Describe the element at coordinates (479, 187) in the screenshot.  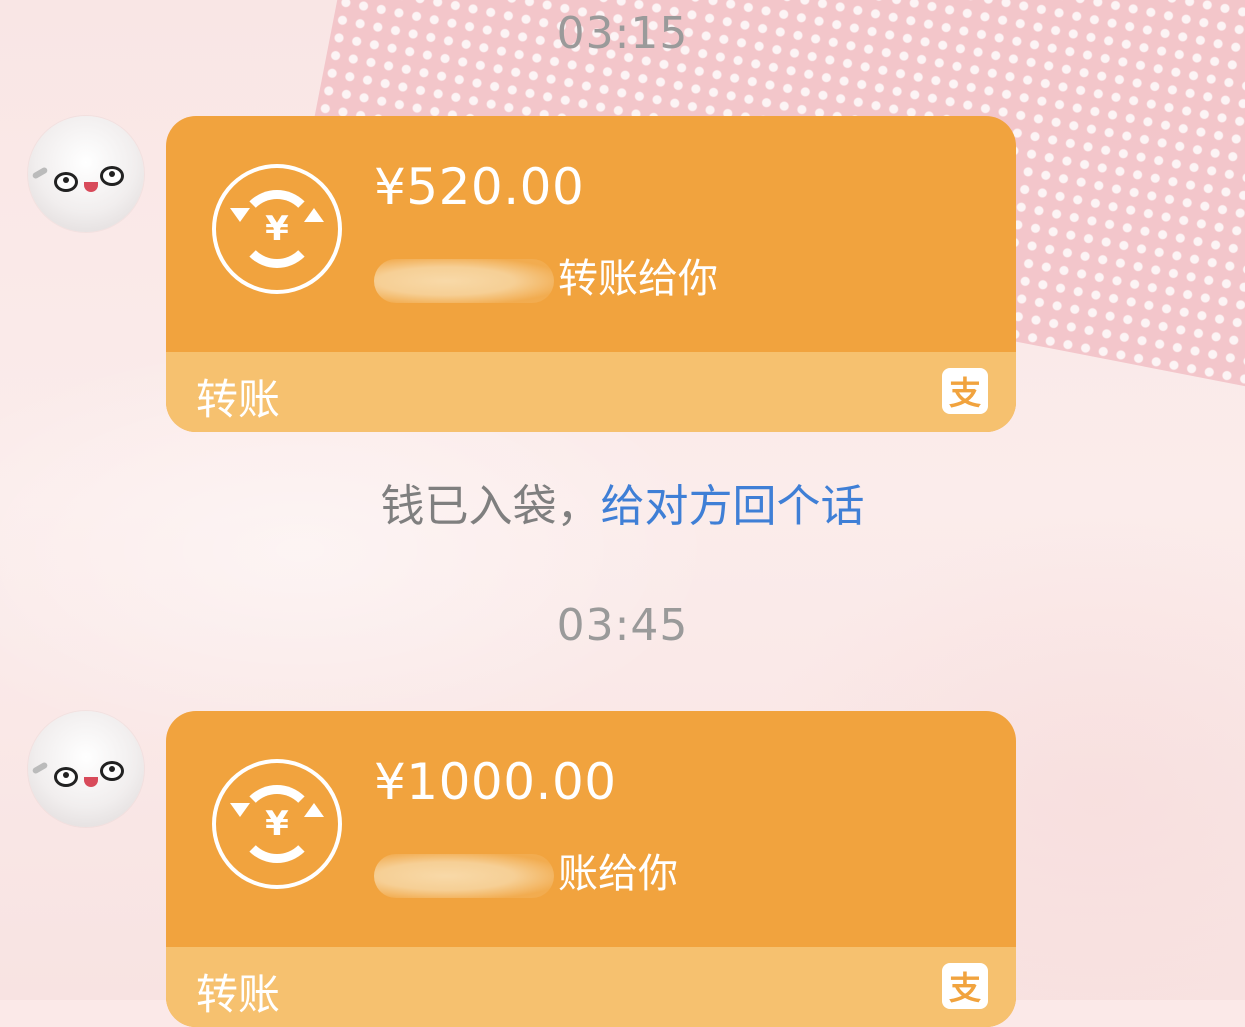
I see `transfer-amount: ¥520.00` at that location.